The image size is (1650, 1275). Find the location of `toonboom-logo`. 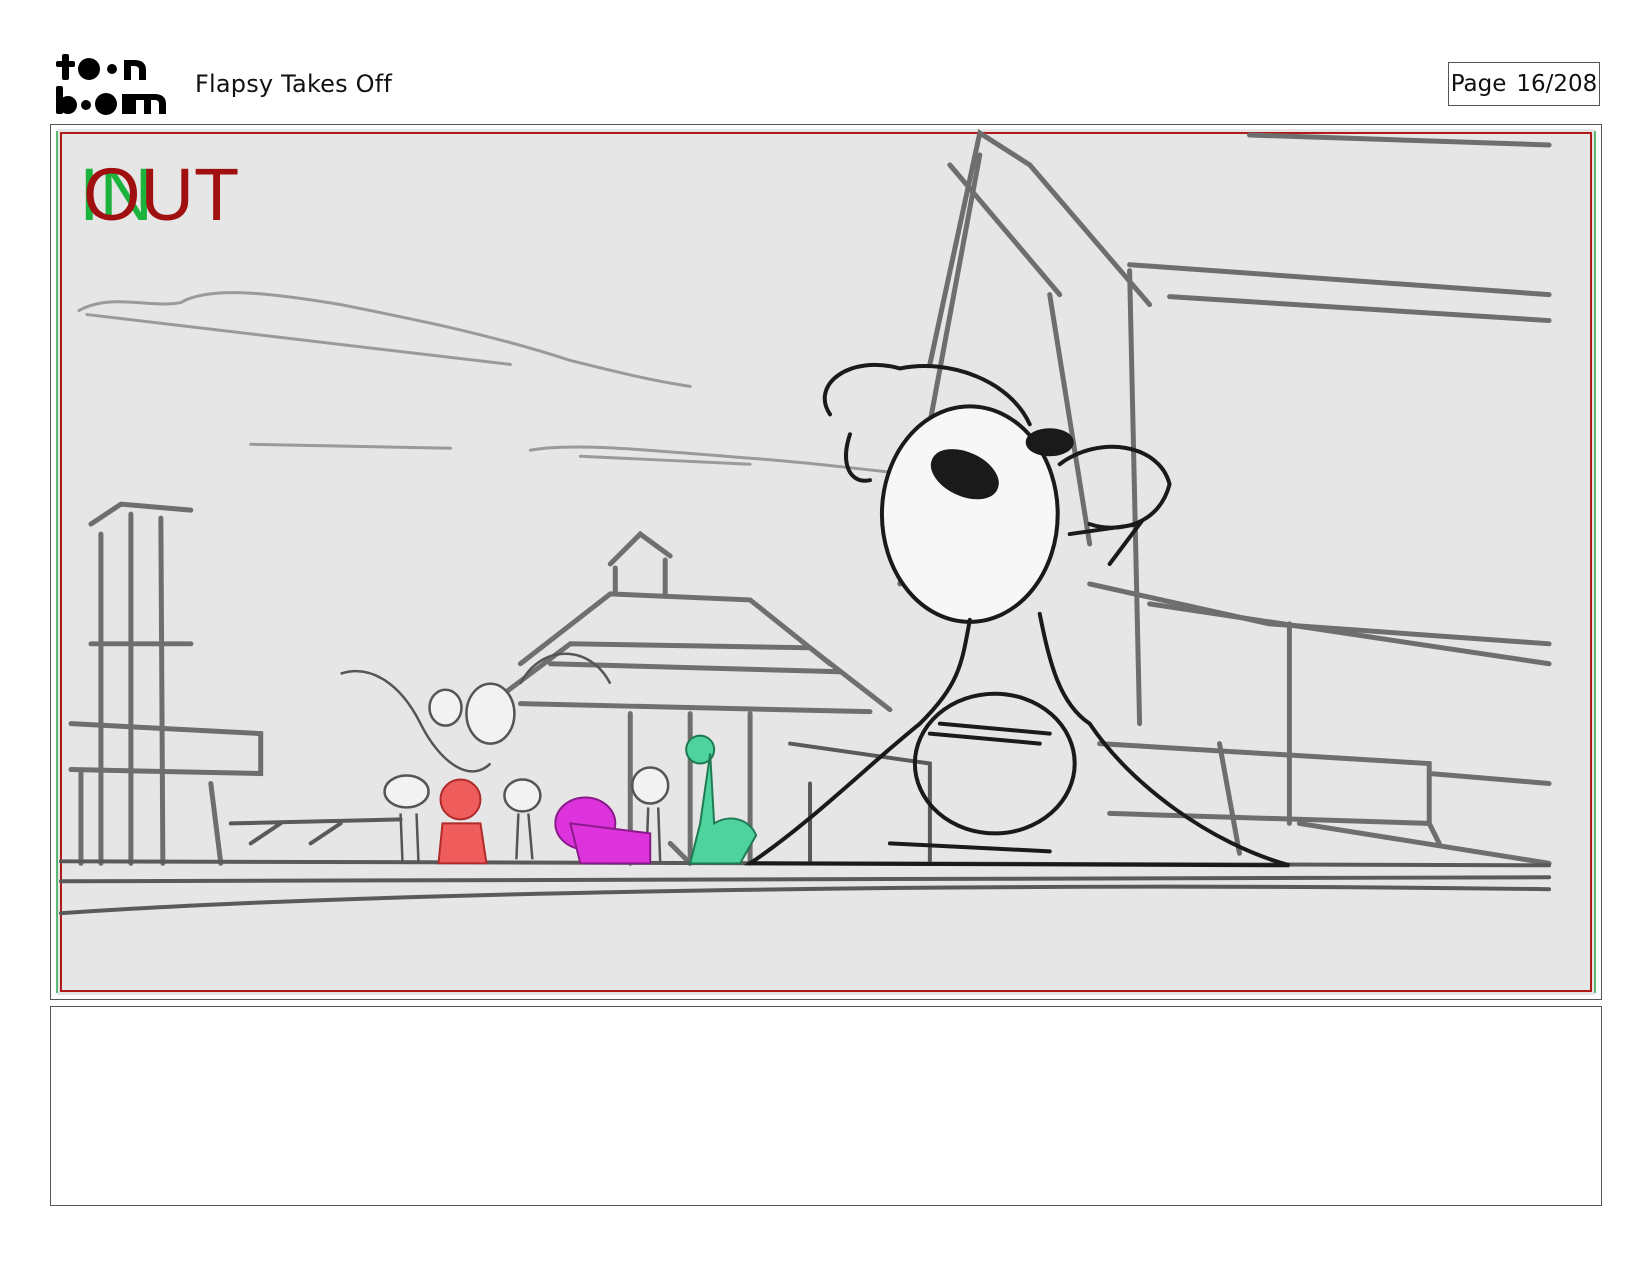

toonboom-logo is located at coordinates (113, 84).